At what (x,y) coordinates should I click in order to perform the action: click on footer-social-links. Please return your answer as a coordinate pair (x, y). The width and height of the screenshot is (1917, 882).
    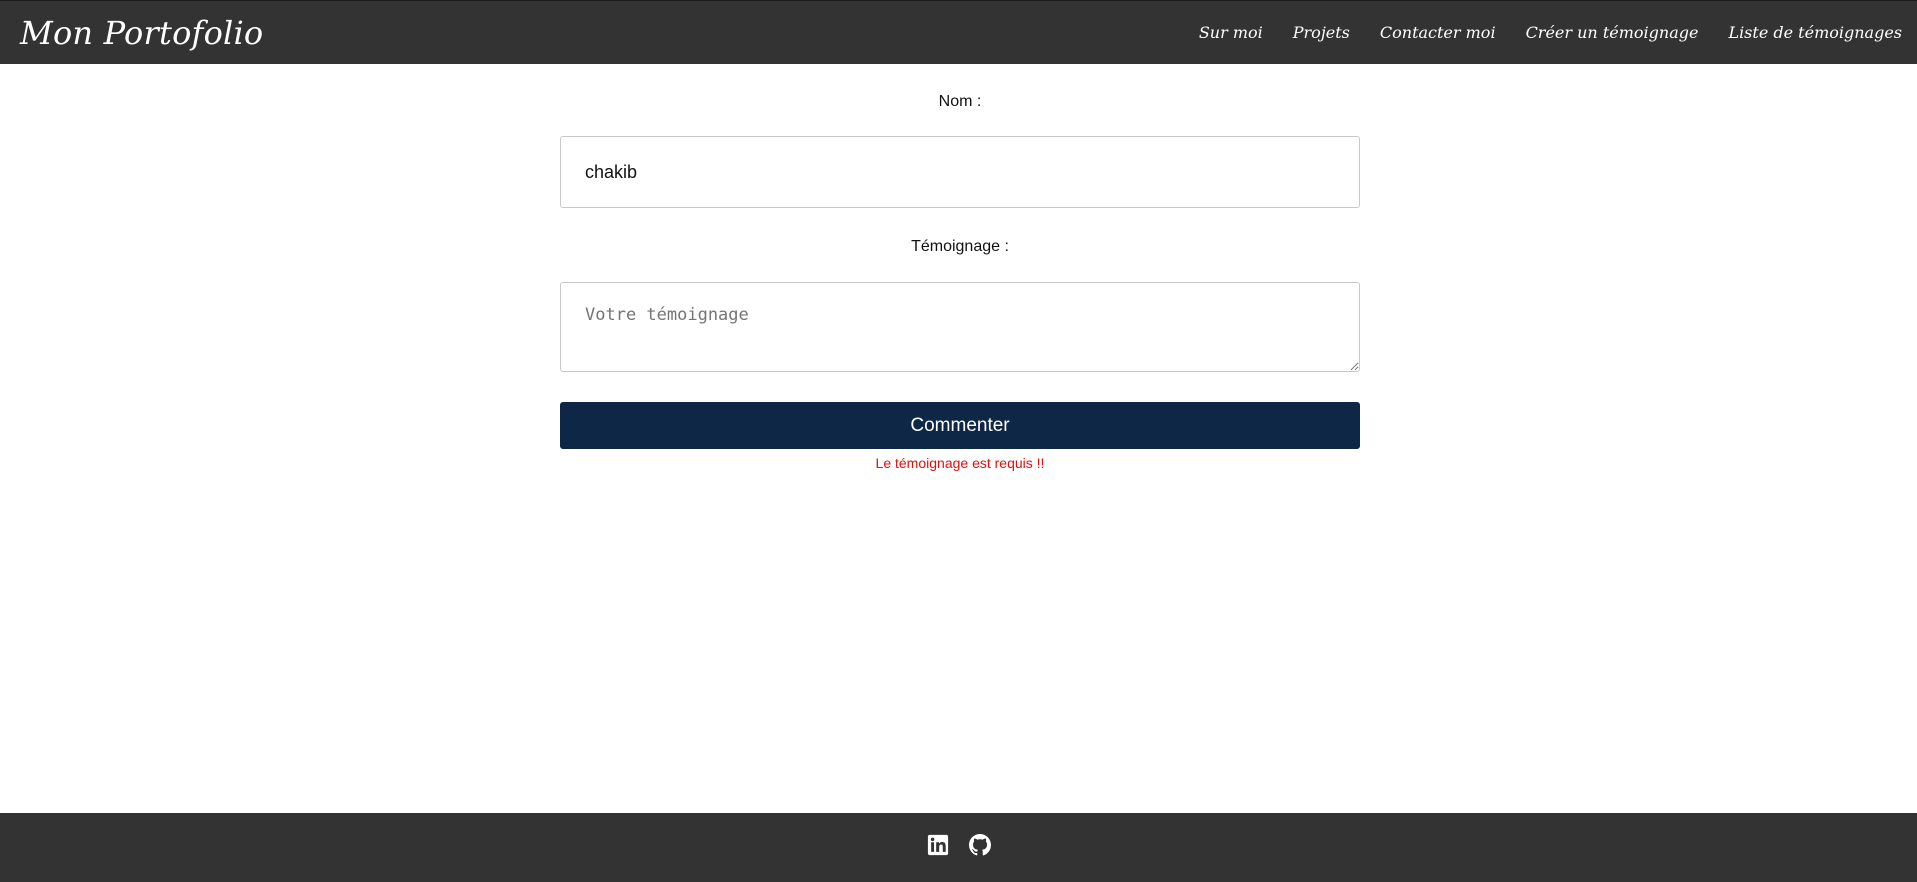
    Looking at the image, I should click on (958, 845).